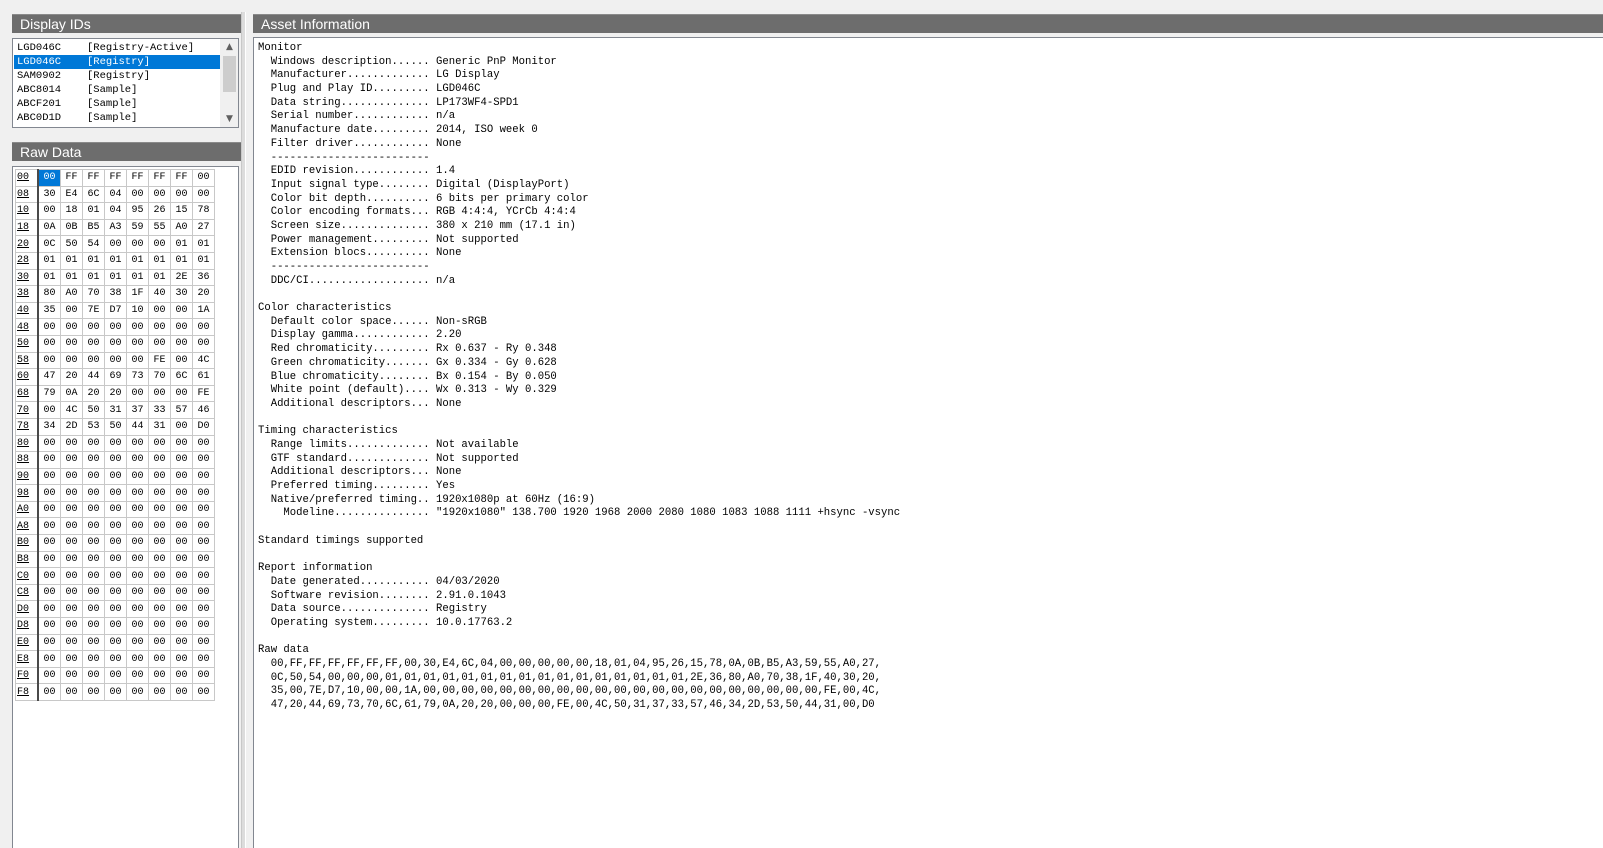 This screenshot has height=848, width=1603. What do you see at coordinates (93, 227) in the screenshot?
I see `raw-data-byte: B5` at bounding box center [93, 227].